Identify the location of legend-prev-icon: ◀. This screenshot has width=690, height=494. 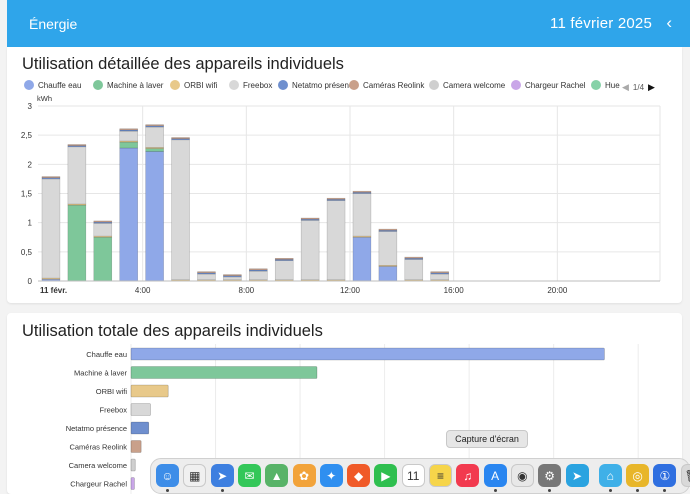
(625, 87).